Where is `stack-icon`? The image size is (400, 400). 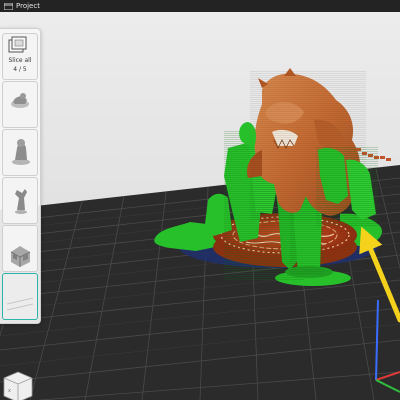 stack-icon is located at coordinates (17, 44).